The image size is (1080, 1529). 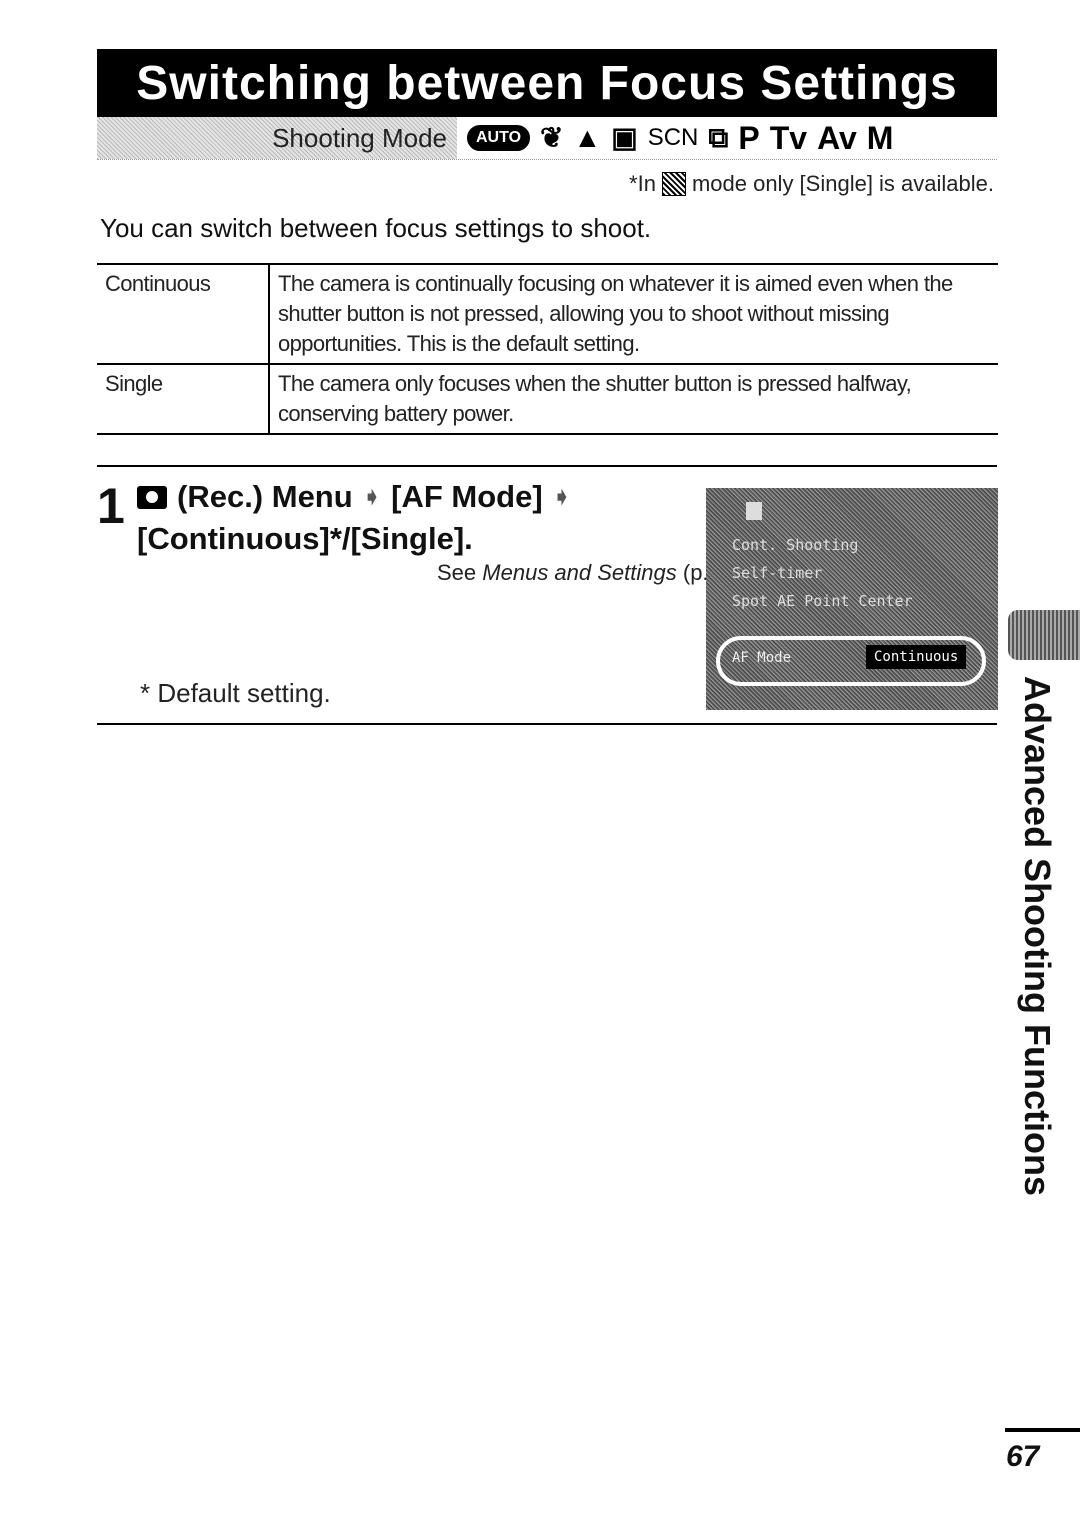 I want to click on step-line-2: [Continuous]*/[Single]., so click(x=305, y=539).